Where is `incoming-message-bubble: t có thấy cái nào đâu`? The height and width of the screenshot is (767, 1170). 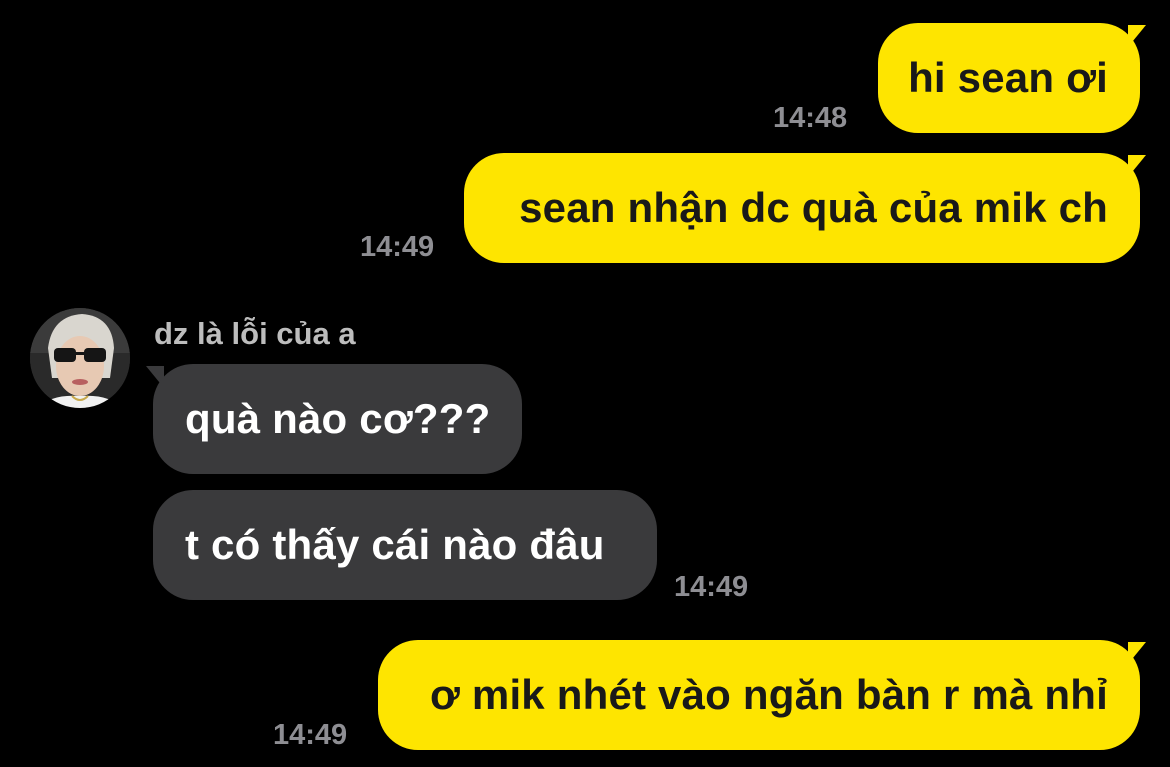 incoming-message-bubble: t có thấy cái nào đâu is located at coordinates (405, 545).